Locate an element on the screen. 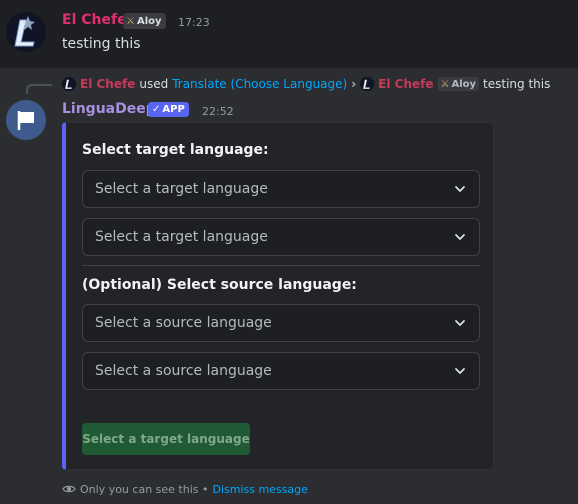 The height and width of the screenshot is (504, 578). reply-server-tag-label: Aloy is located at coordinates (464, 84).